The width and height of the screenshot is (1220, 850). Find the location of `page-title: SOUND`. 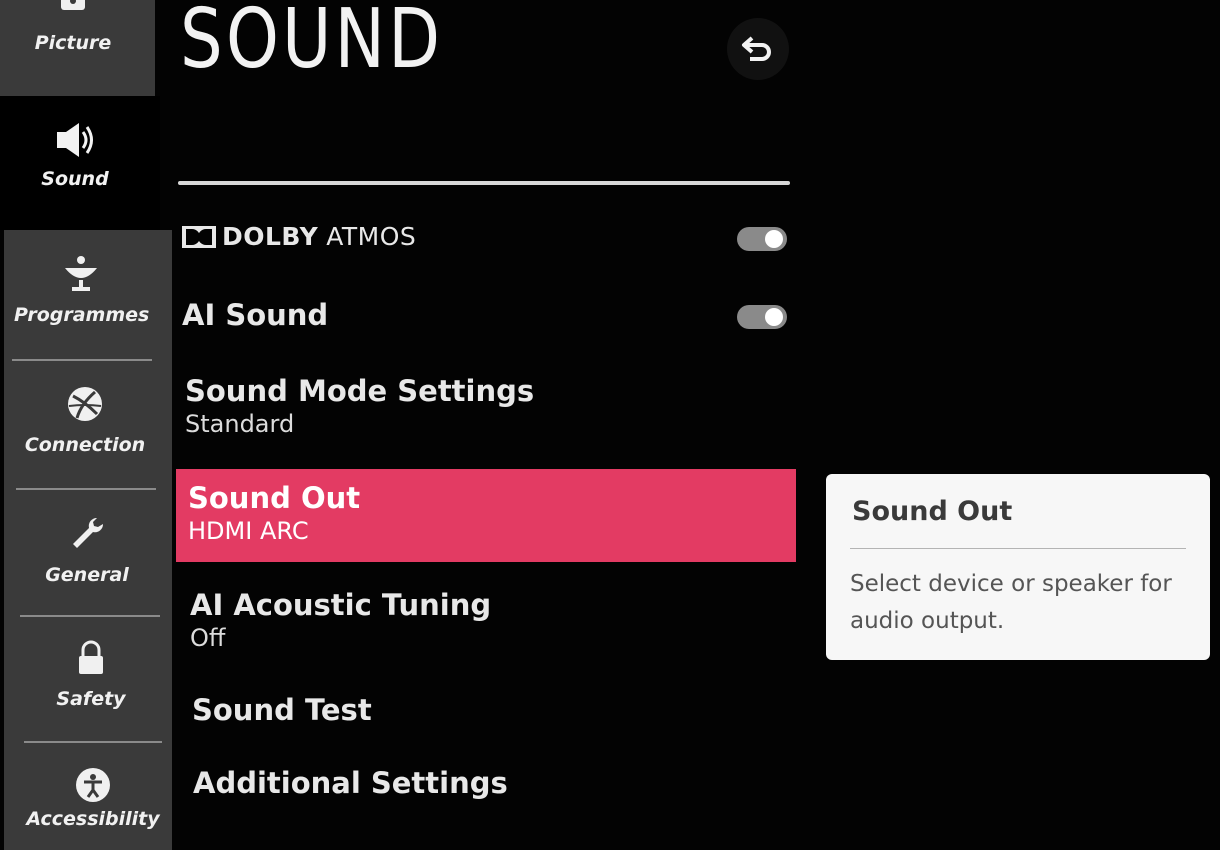

page-title: SOUND is located at coordinates (312, 43).